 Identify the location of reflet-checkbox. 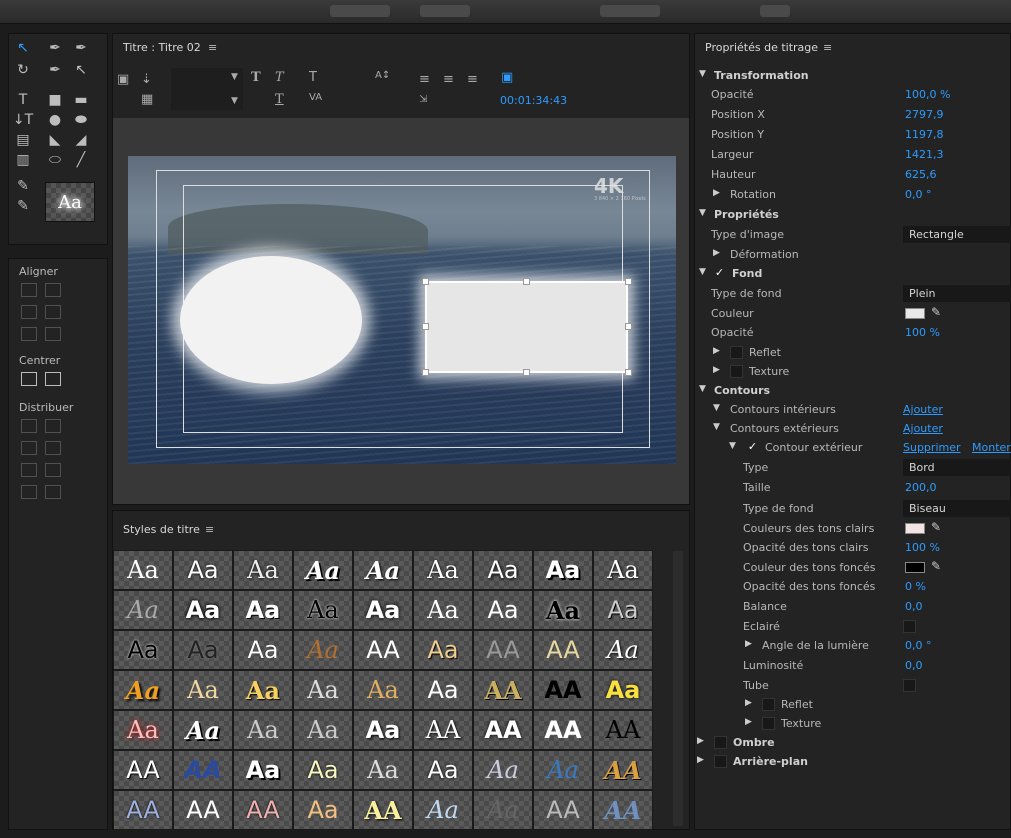
(736, 352).